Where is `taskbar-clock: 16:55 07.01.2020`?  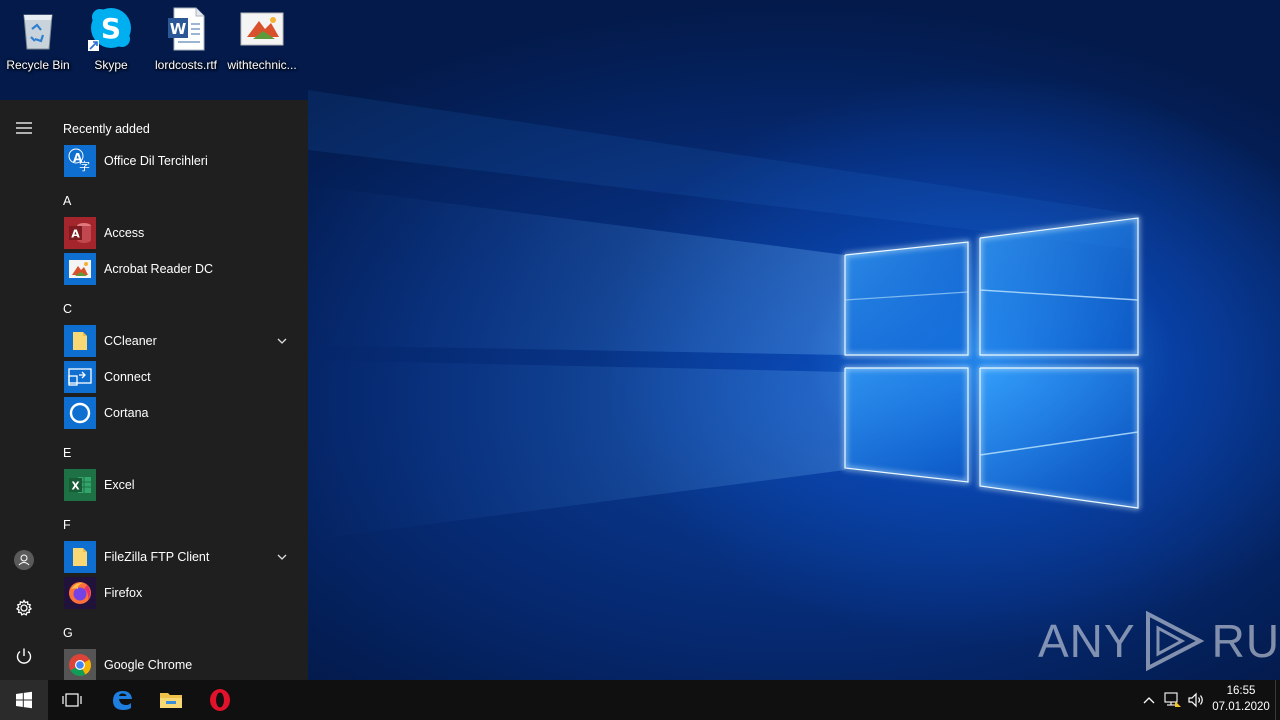 taskbar-clock: 16:55 07.01.2020 is located at coordinates (1241, 700).